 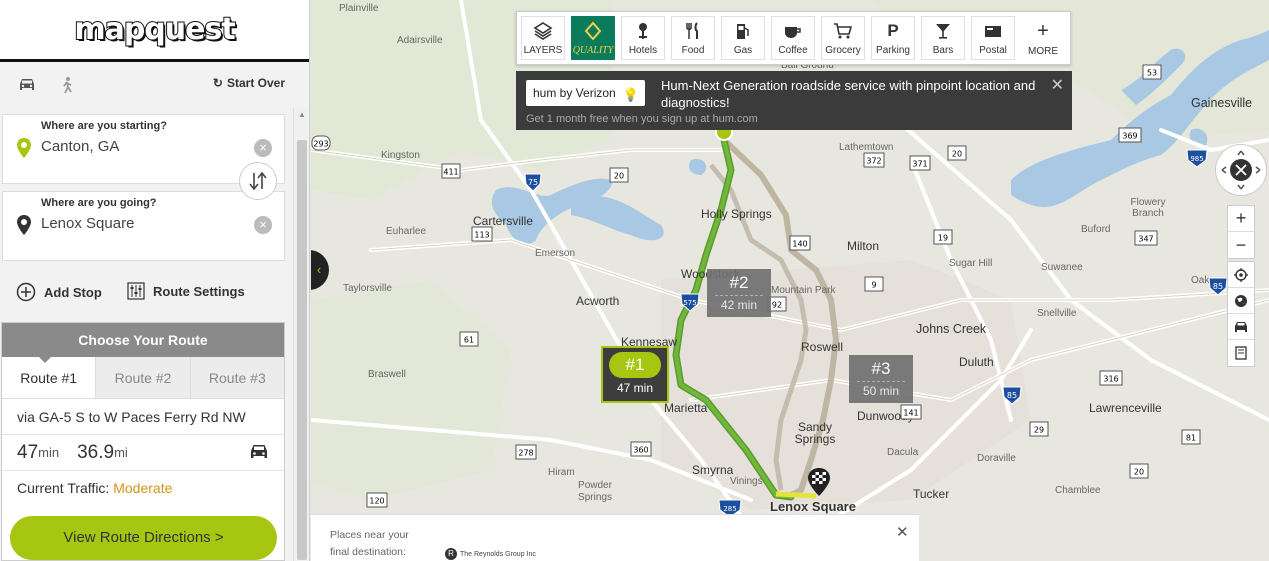 What do you see at coordinates (813, 506) in the screenshot?
I see `destination-label: Lenox Square` at bounding box center [813, 506].